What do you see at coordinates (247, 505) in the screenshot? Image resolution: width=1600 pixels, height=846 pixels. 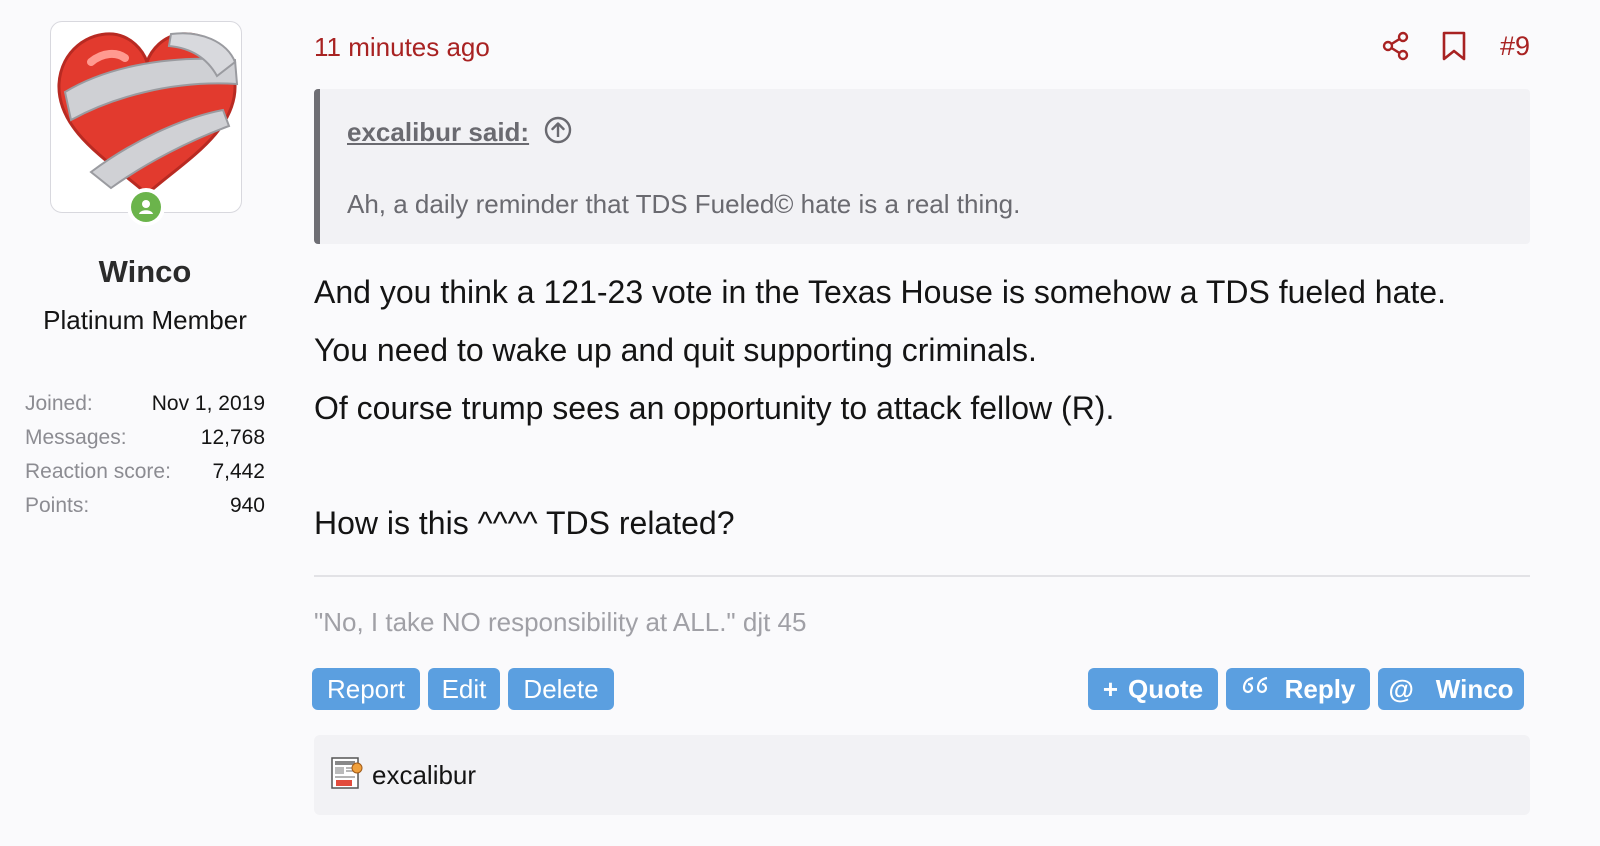 I see `stat-value: 940` at bounding box center [247, 505].